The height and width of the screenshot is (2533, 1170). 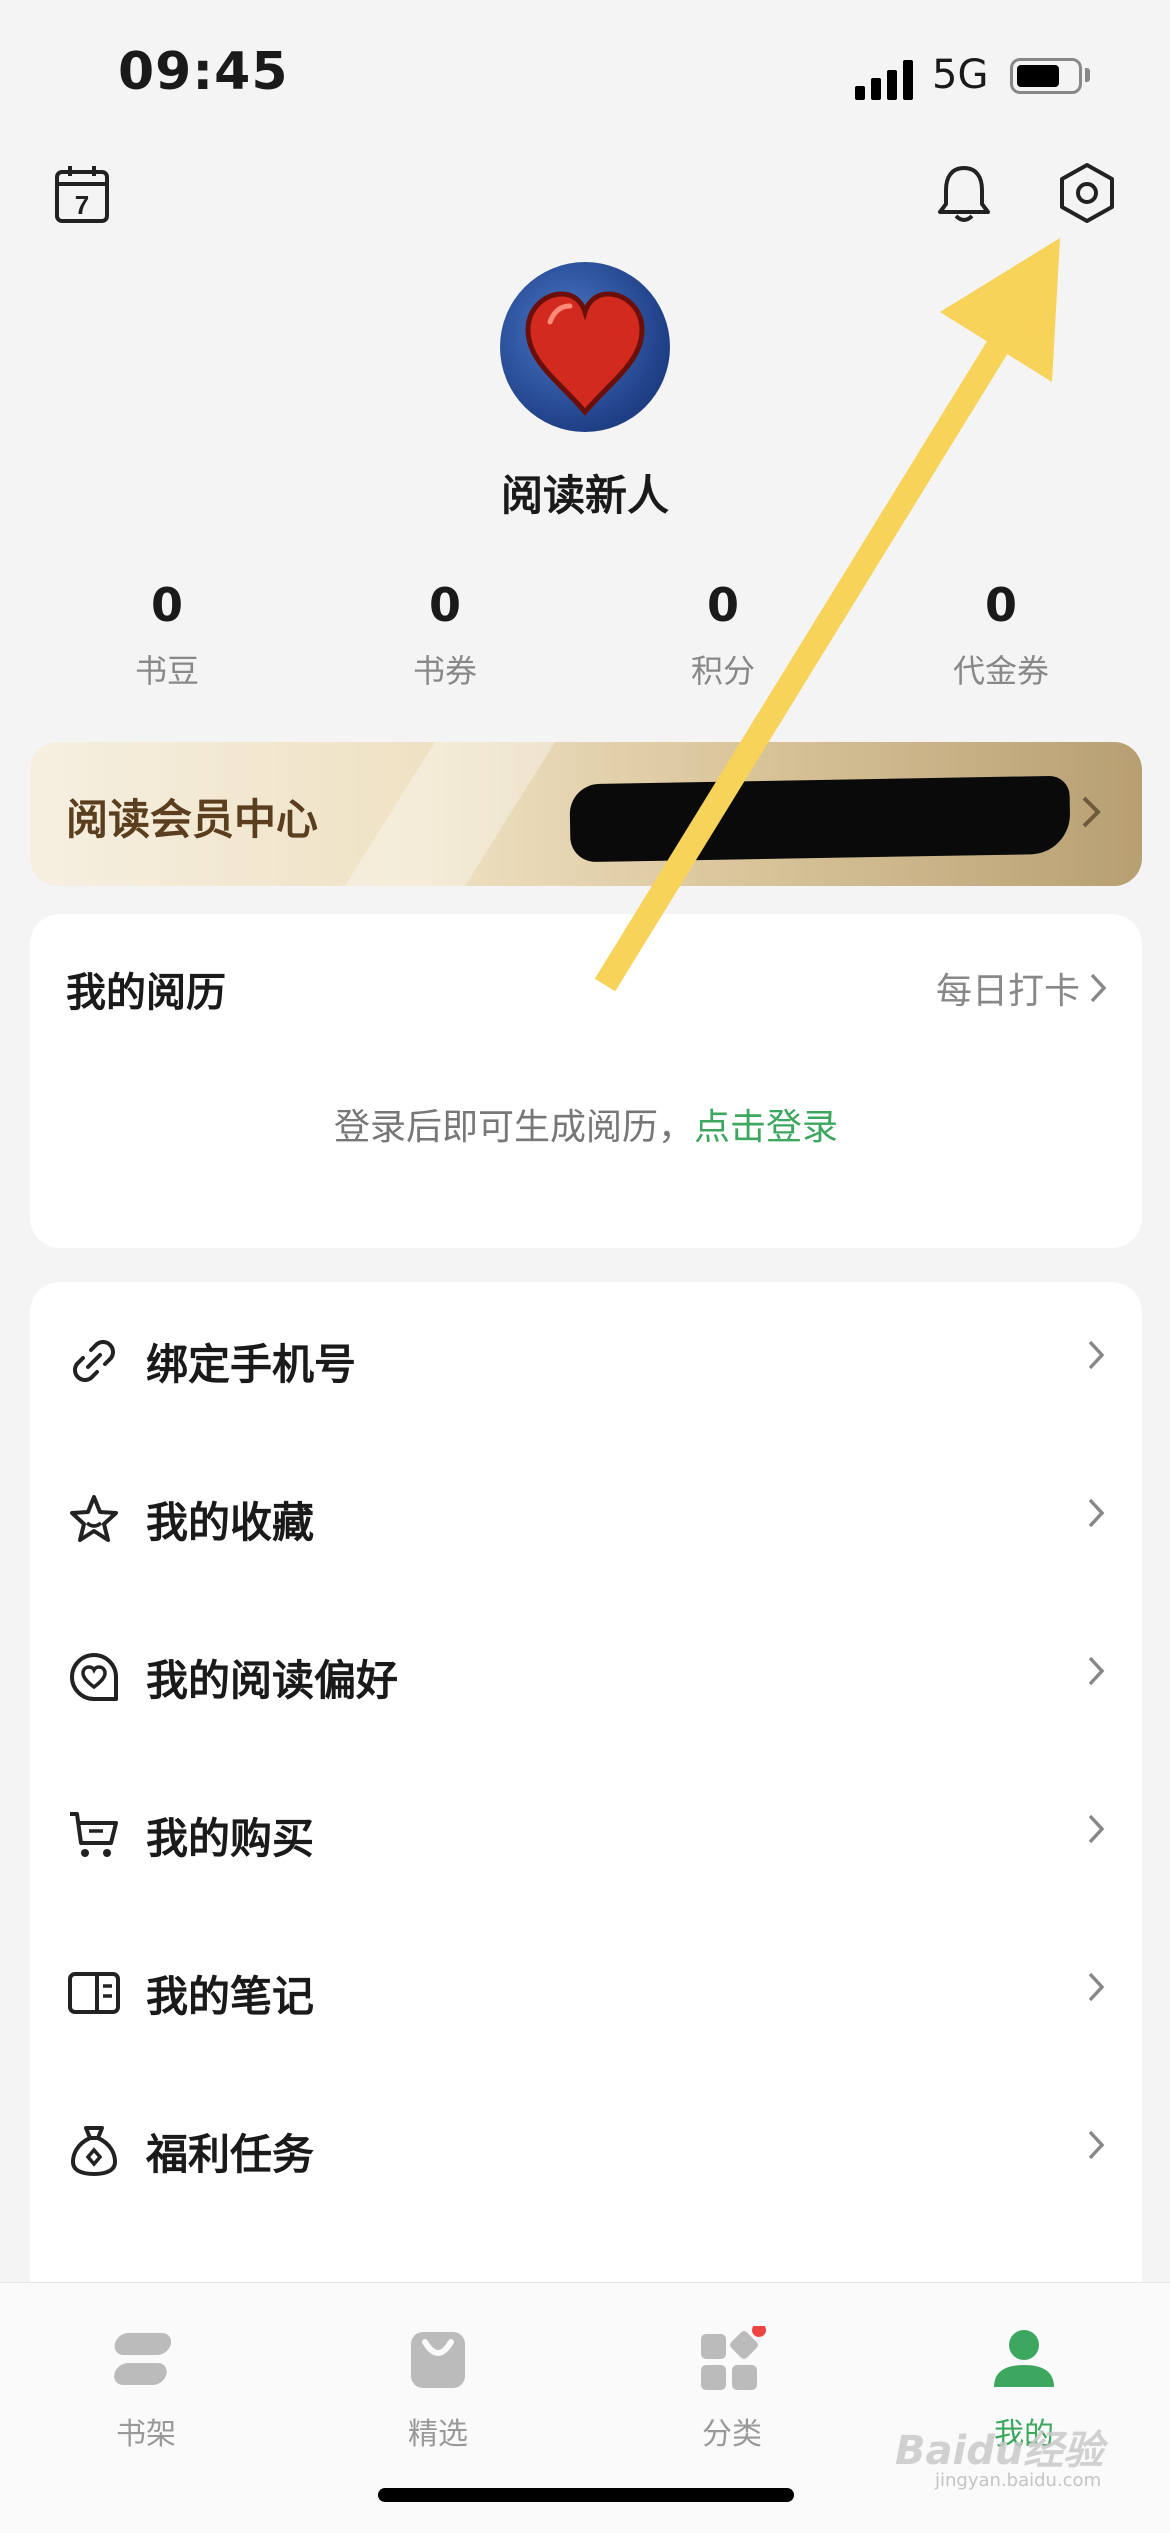 I want to click on bell-icon, so click(x=964, y=193).